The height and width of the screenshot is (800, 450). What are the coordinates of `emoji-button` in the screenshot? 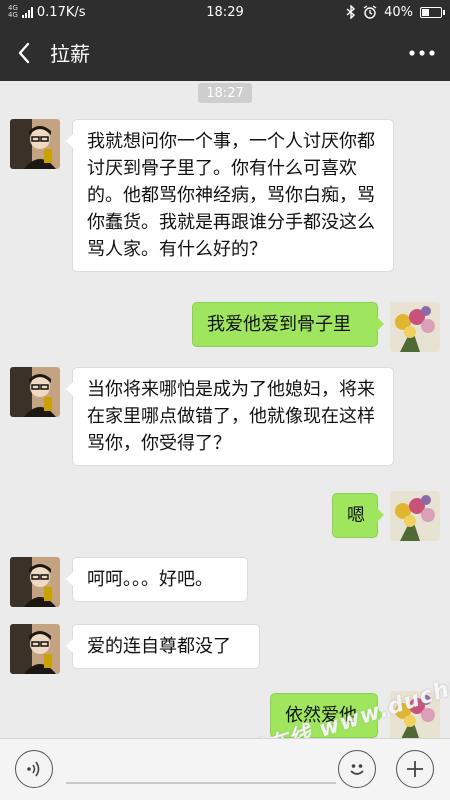 It's located at (357, 769).